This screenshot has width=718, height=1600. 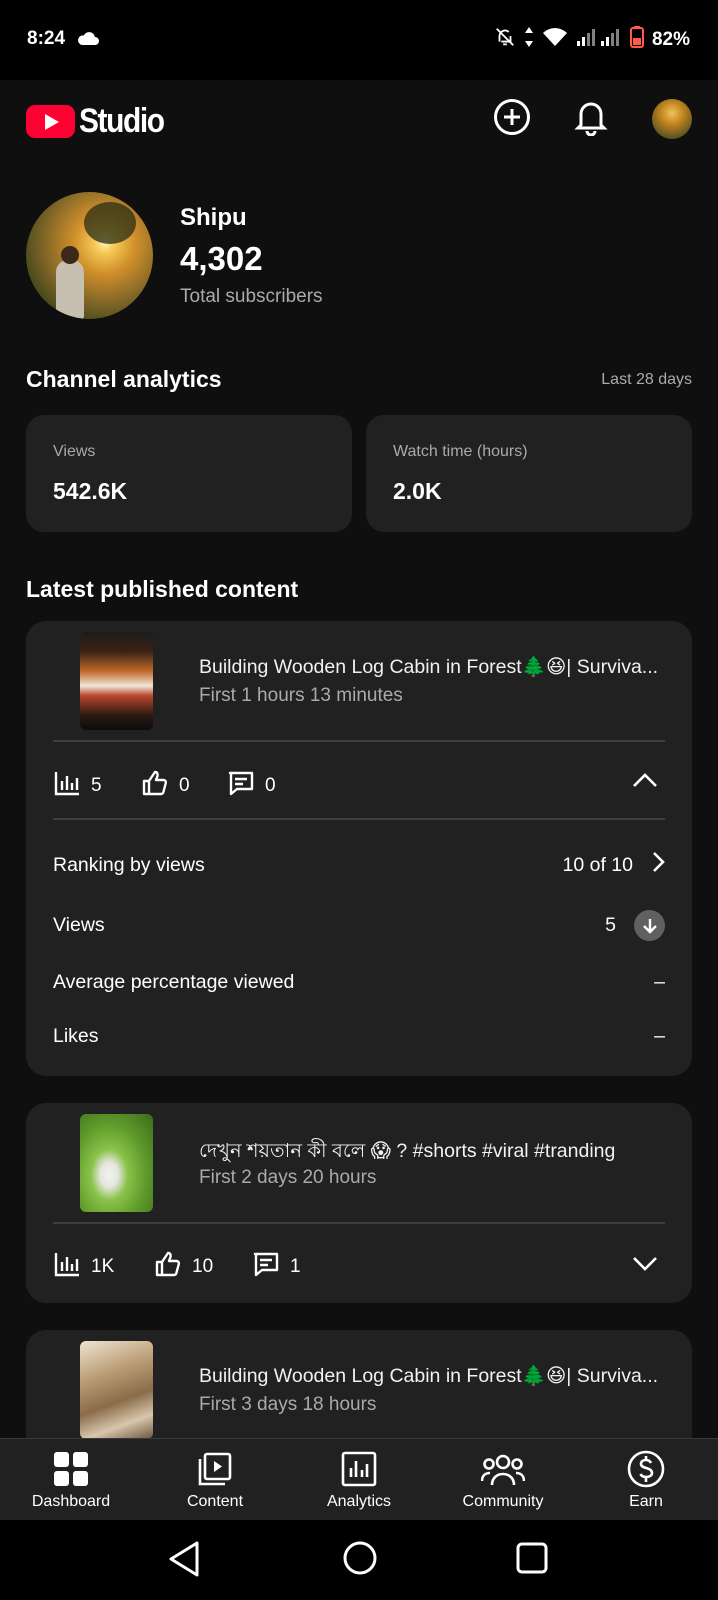 I want to click on subscriber-label: Total subscribers, so click(x=251, y=296).